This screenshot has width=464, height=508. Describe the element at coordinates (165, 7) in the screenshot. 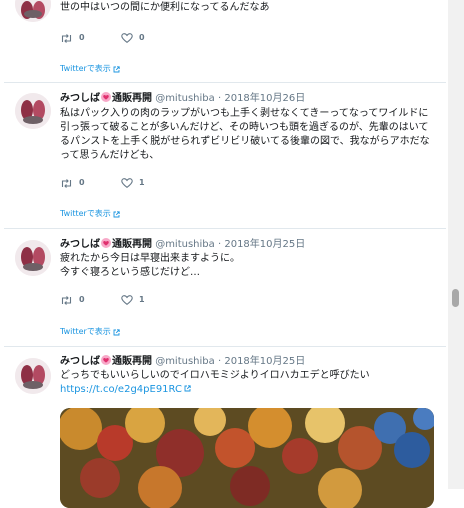

I see `tweet-text: 世の中はいつの間にか便利になってるんだなあ` at that location.